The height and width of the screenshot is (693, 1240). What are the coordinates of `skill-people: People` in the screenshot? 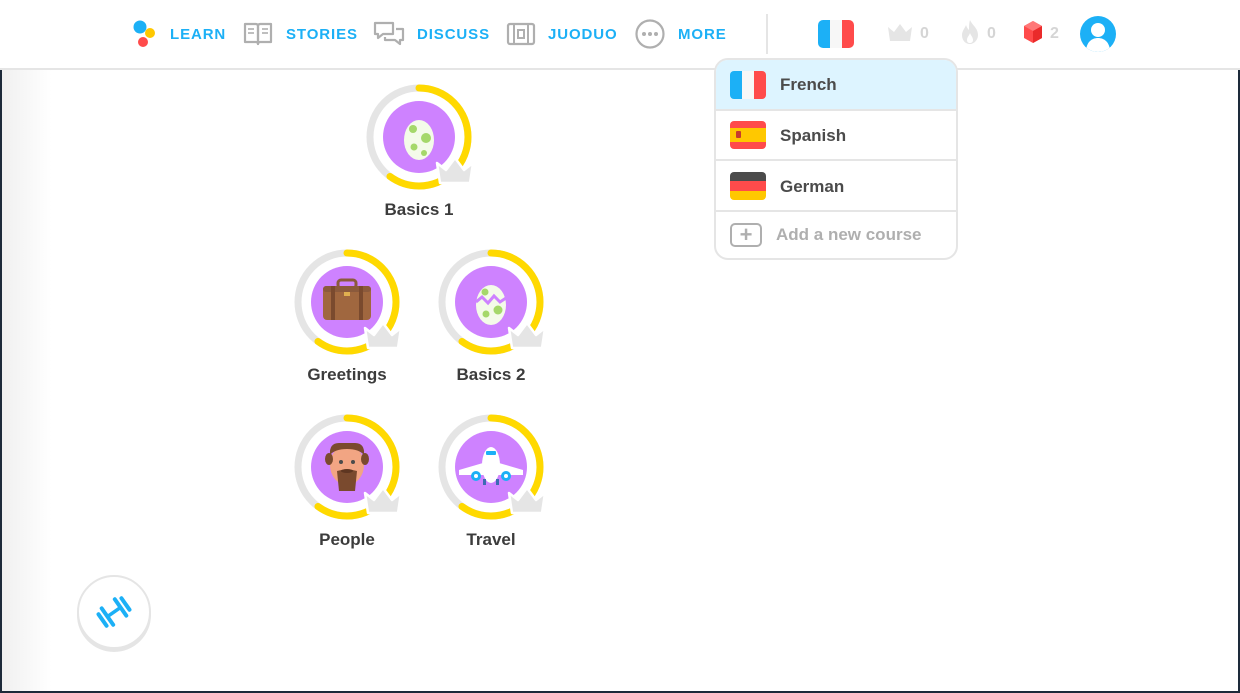 It's located at (347, 481).